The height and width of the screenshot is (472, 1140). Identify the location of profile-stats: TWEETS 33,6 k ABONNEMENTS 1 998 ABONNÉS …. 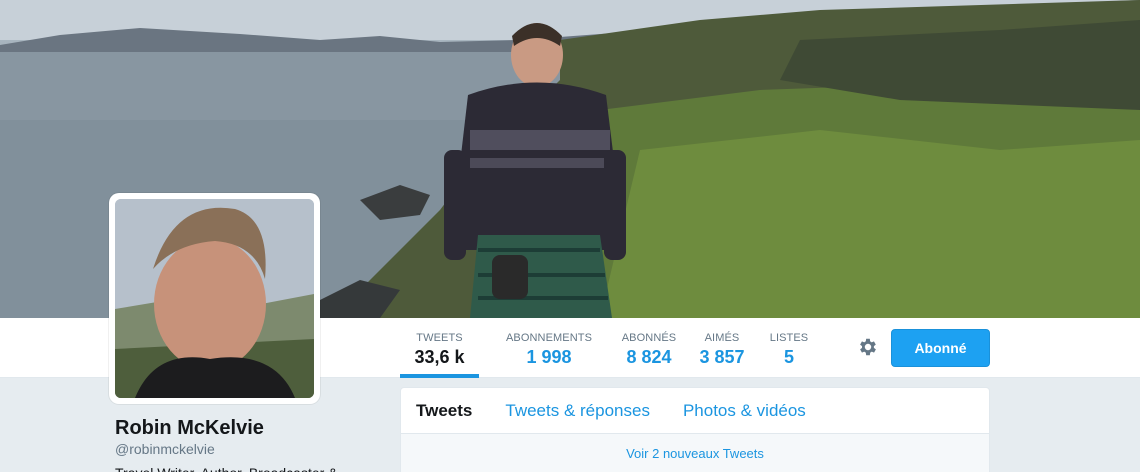
(607, 348).